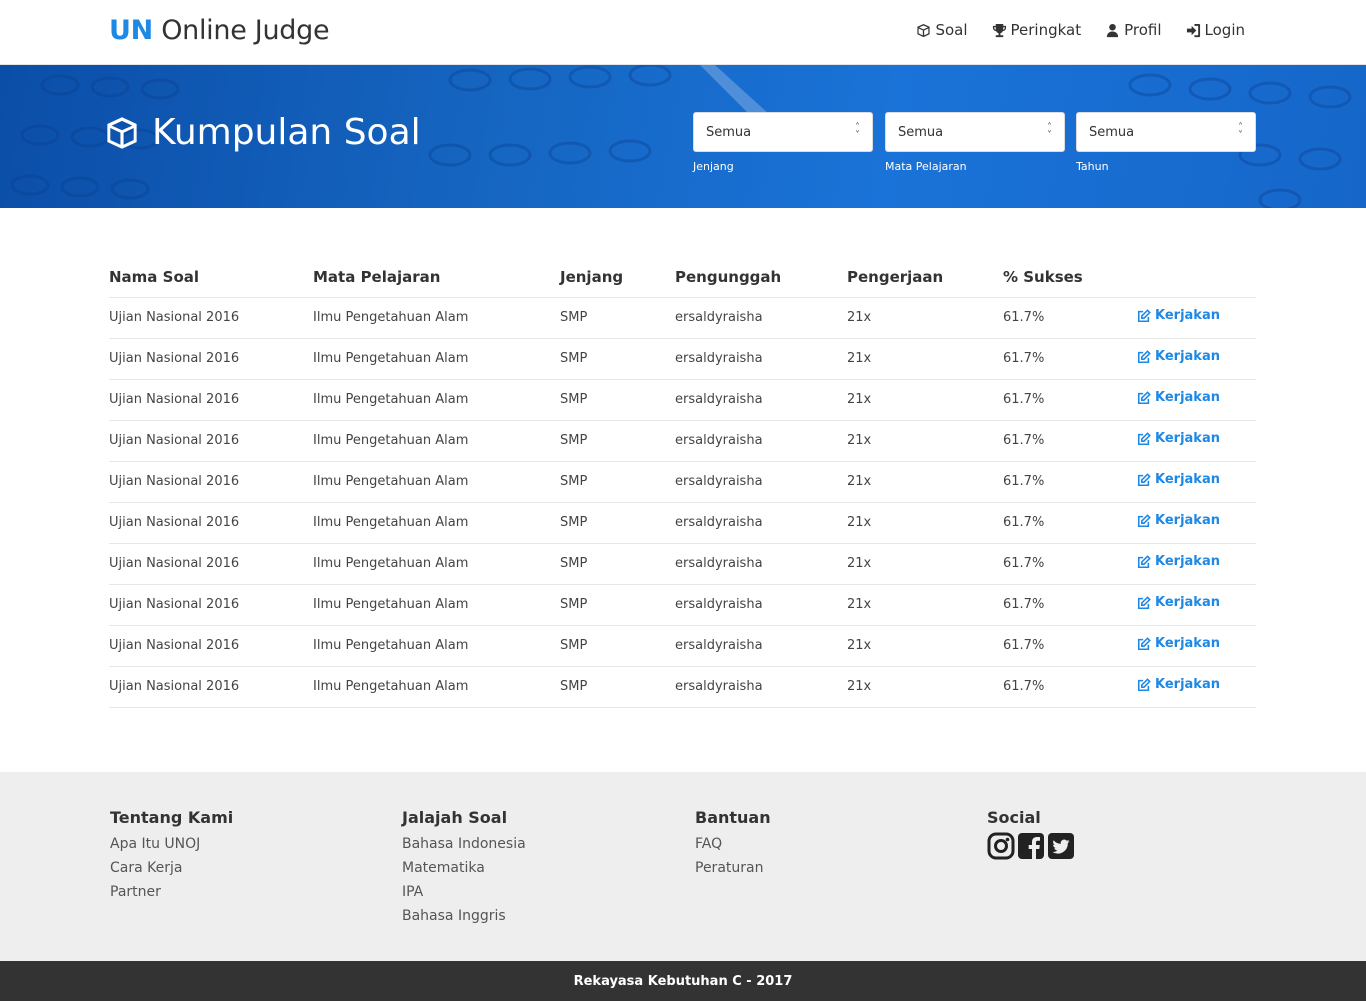 This screenshot has height=1001, width=1366. I want to click on nav-soal: Soal, so click(942, 30).